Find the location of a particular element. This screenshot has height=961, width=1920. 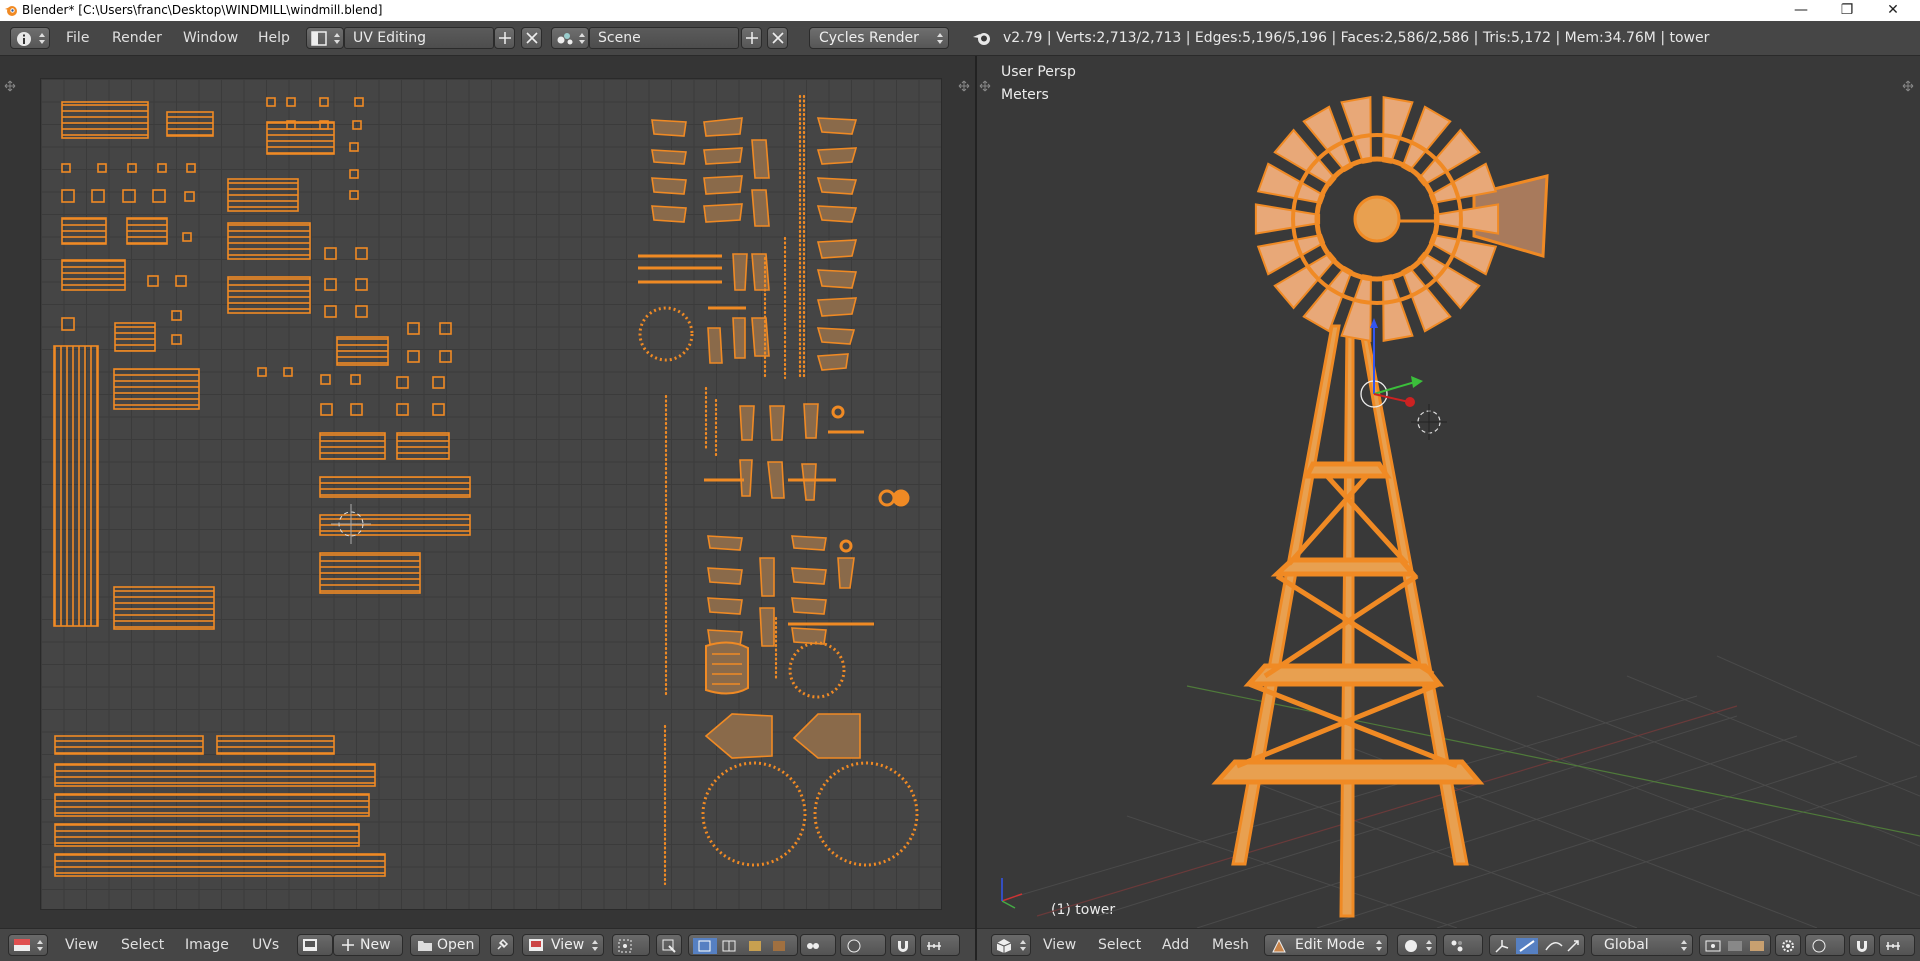

3d-view-icon is located at coordinates (1004, 946).